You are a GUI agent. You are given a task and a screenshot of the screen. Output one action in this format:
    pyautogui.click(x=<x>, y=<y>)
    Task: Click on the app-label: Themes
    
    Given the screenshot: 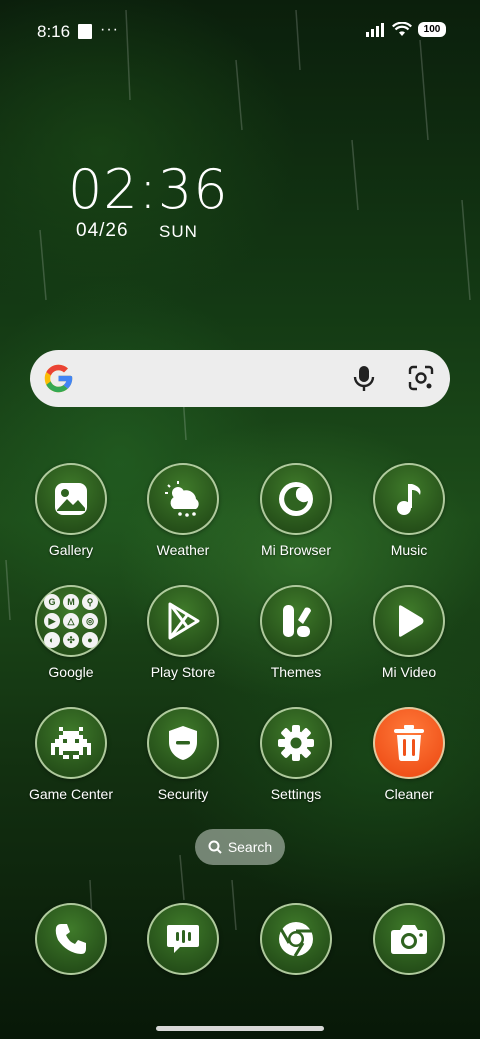 What is the action you would take?
    pyautogui.click(x=296, y=672)
    